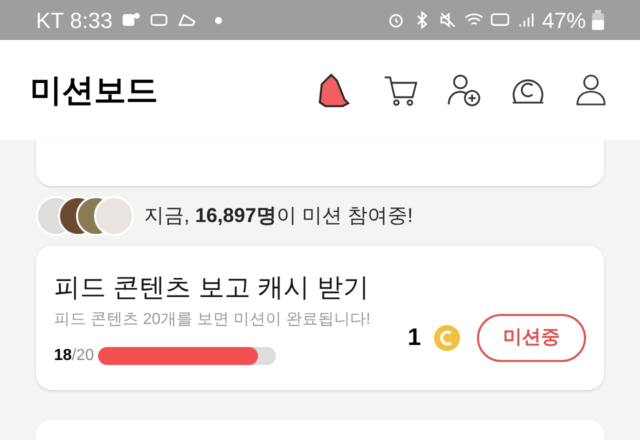  What do you see at coordinates (564, 20) in the screenshot?
I see `battery-percent: 47%` at bounding box center [564, 20].